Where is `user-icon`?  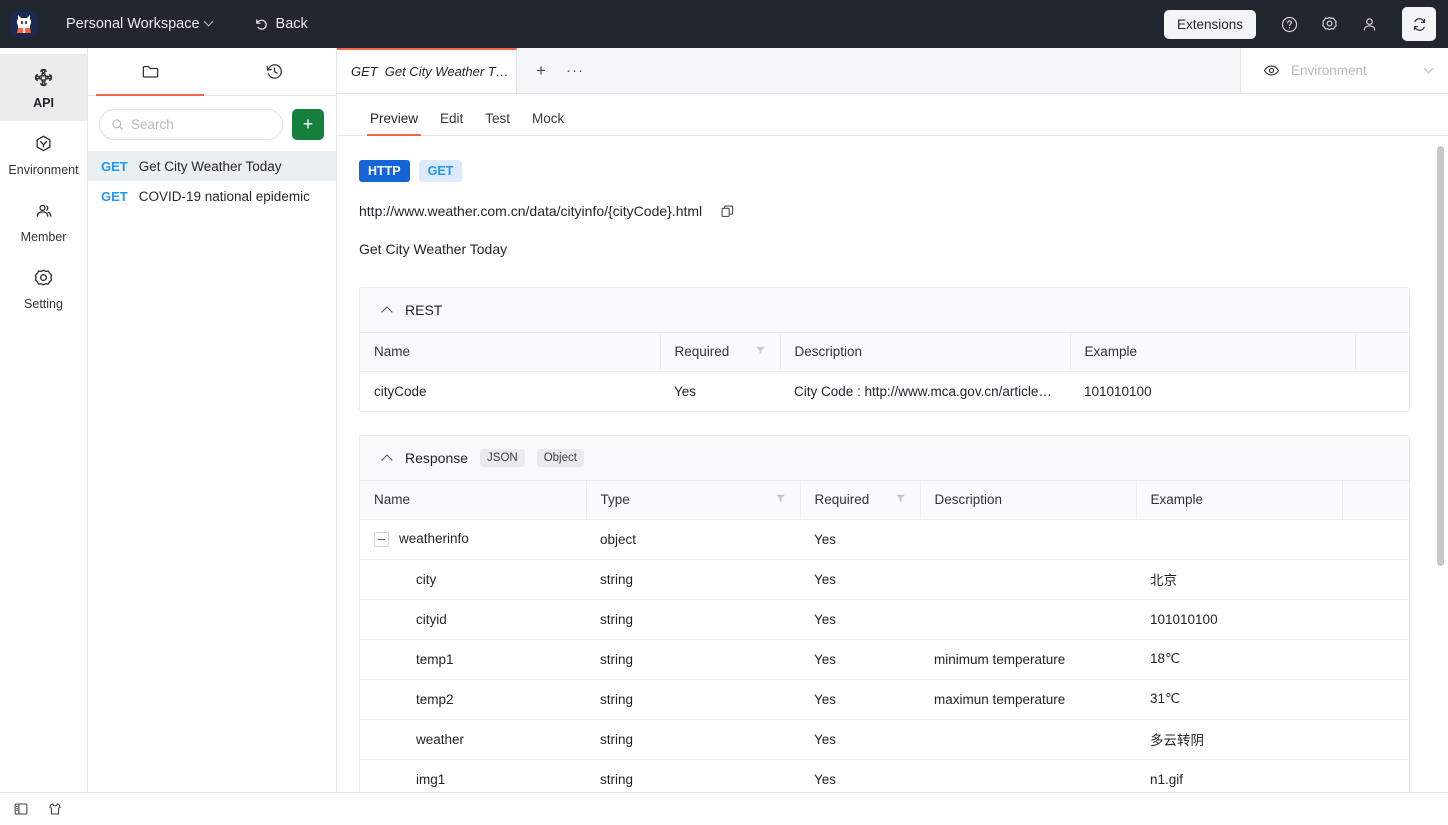
user-icon is located at coordinates (1369, 23).